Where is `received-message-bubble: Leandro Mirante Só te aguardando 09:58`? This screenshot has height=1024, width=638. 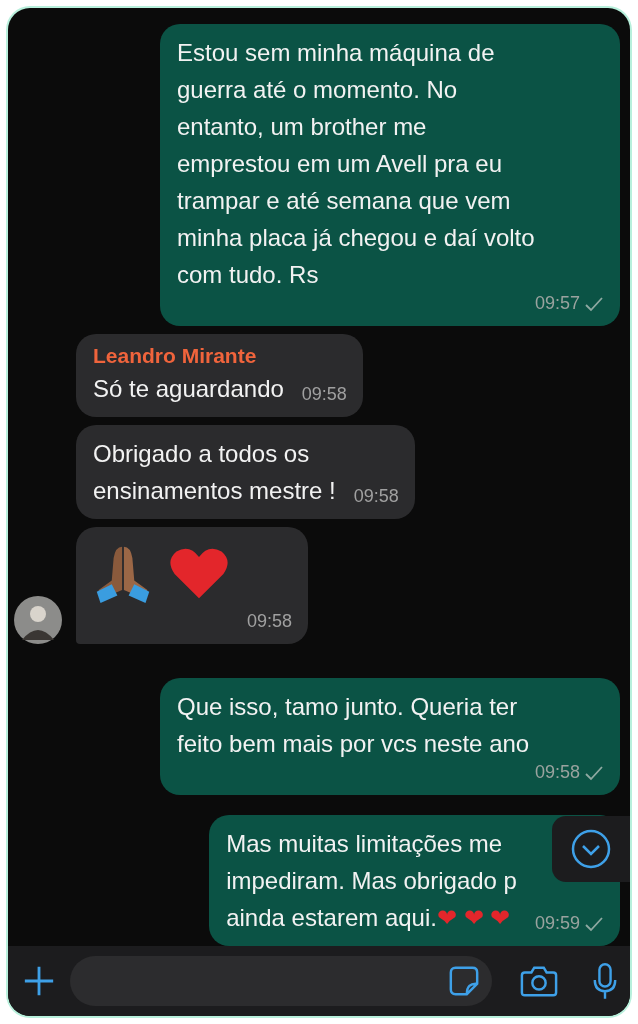
received-message-bubble: Leandro Mirante Só te aguardando 09:58 is located at coordinates (219, 375).